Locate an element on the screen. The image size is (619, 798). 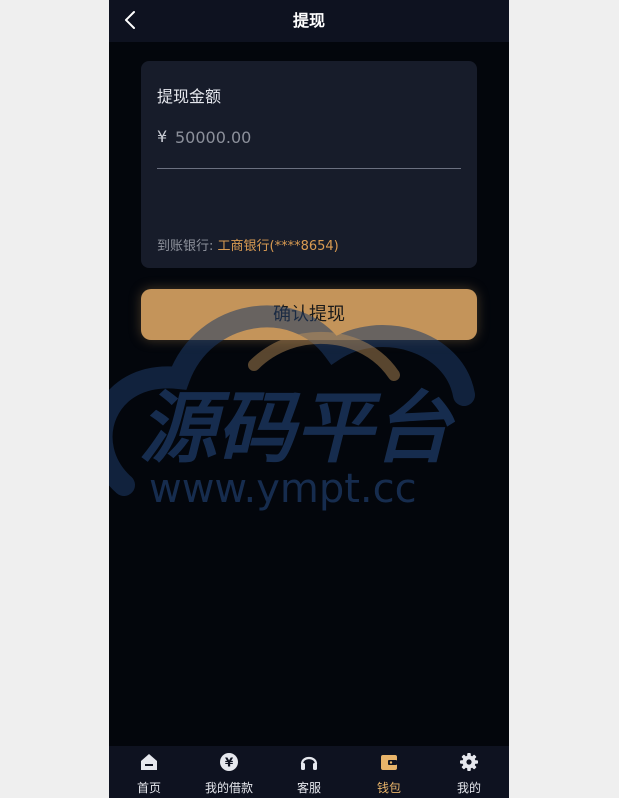
tab-label: 我的借款 is located at coordinates (228, 788).